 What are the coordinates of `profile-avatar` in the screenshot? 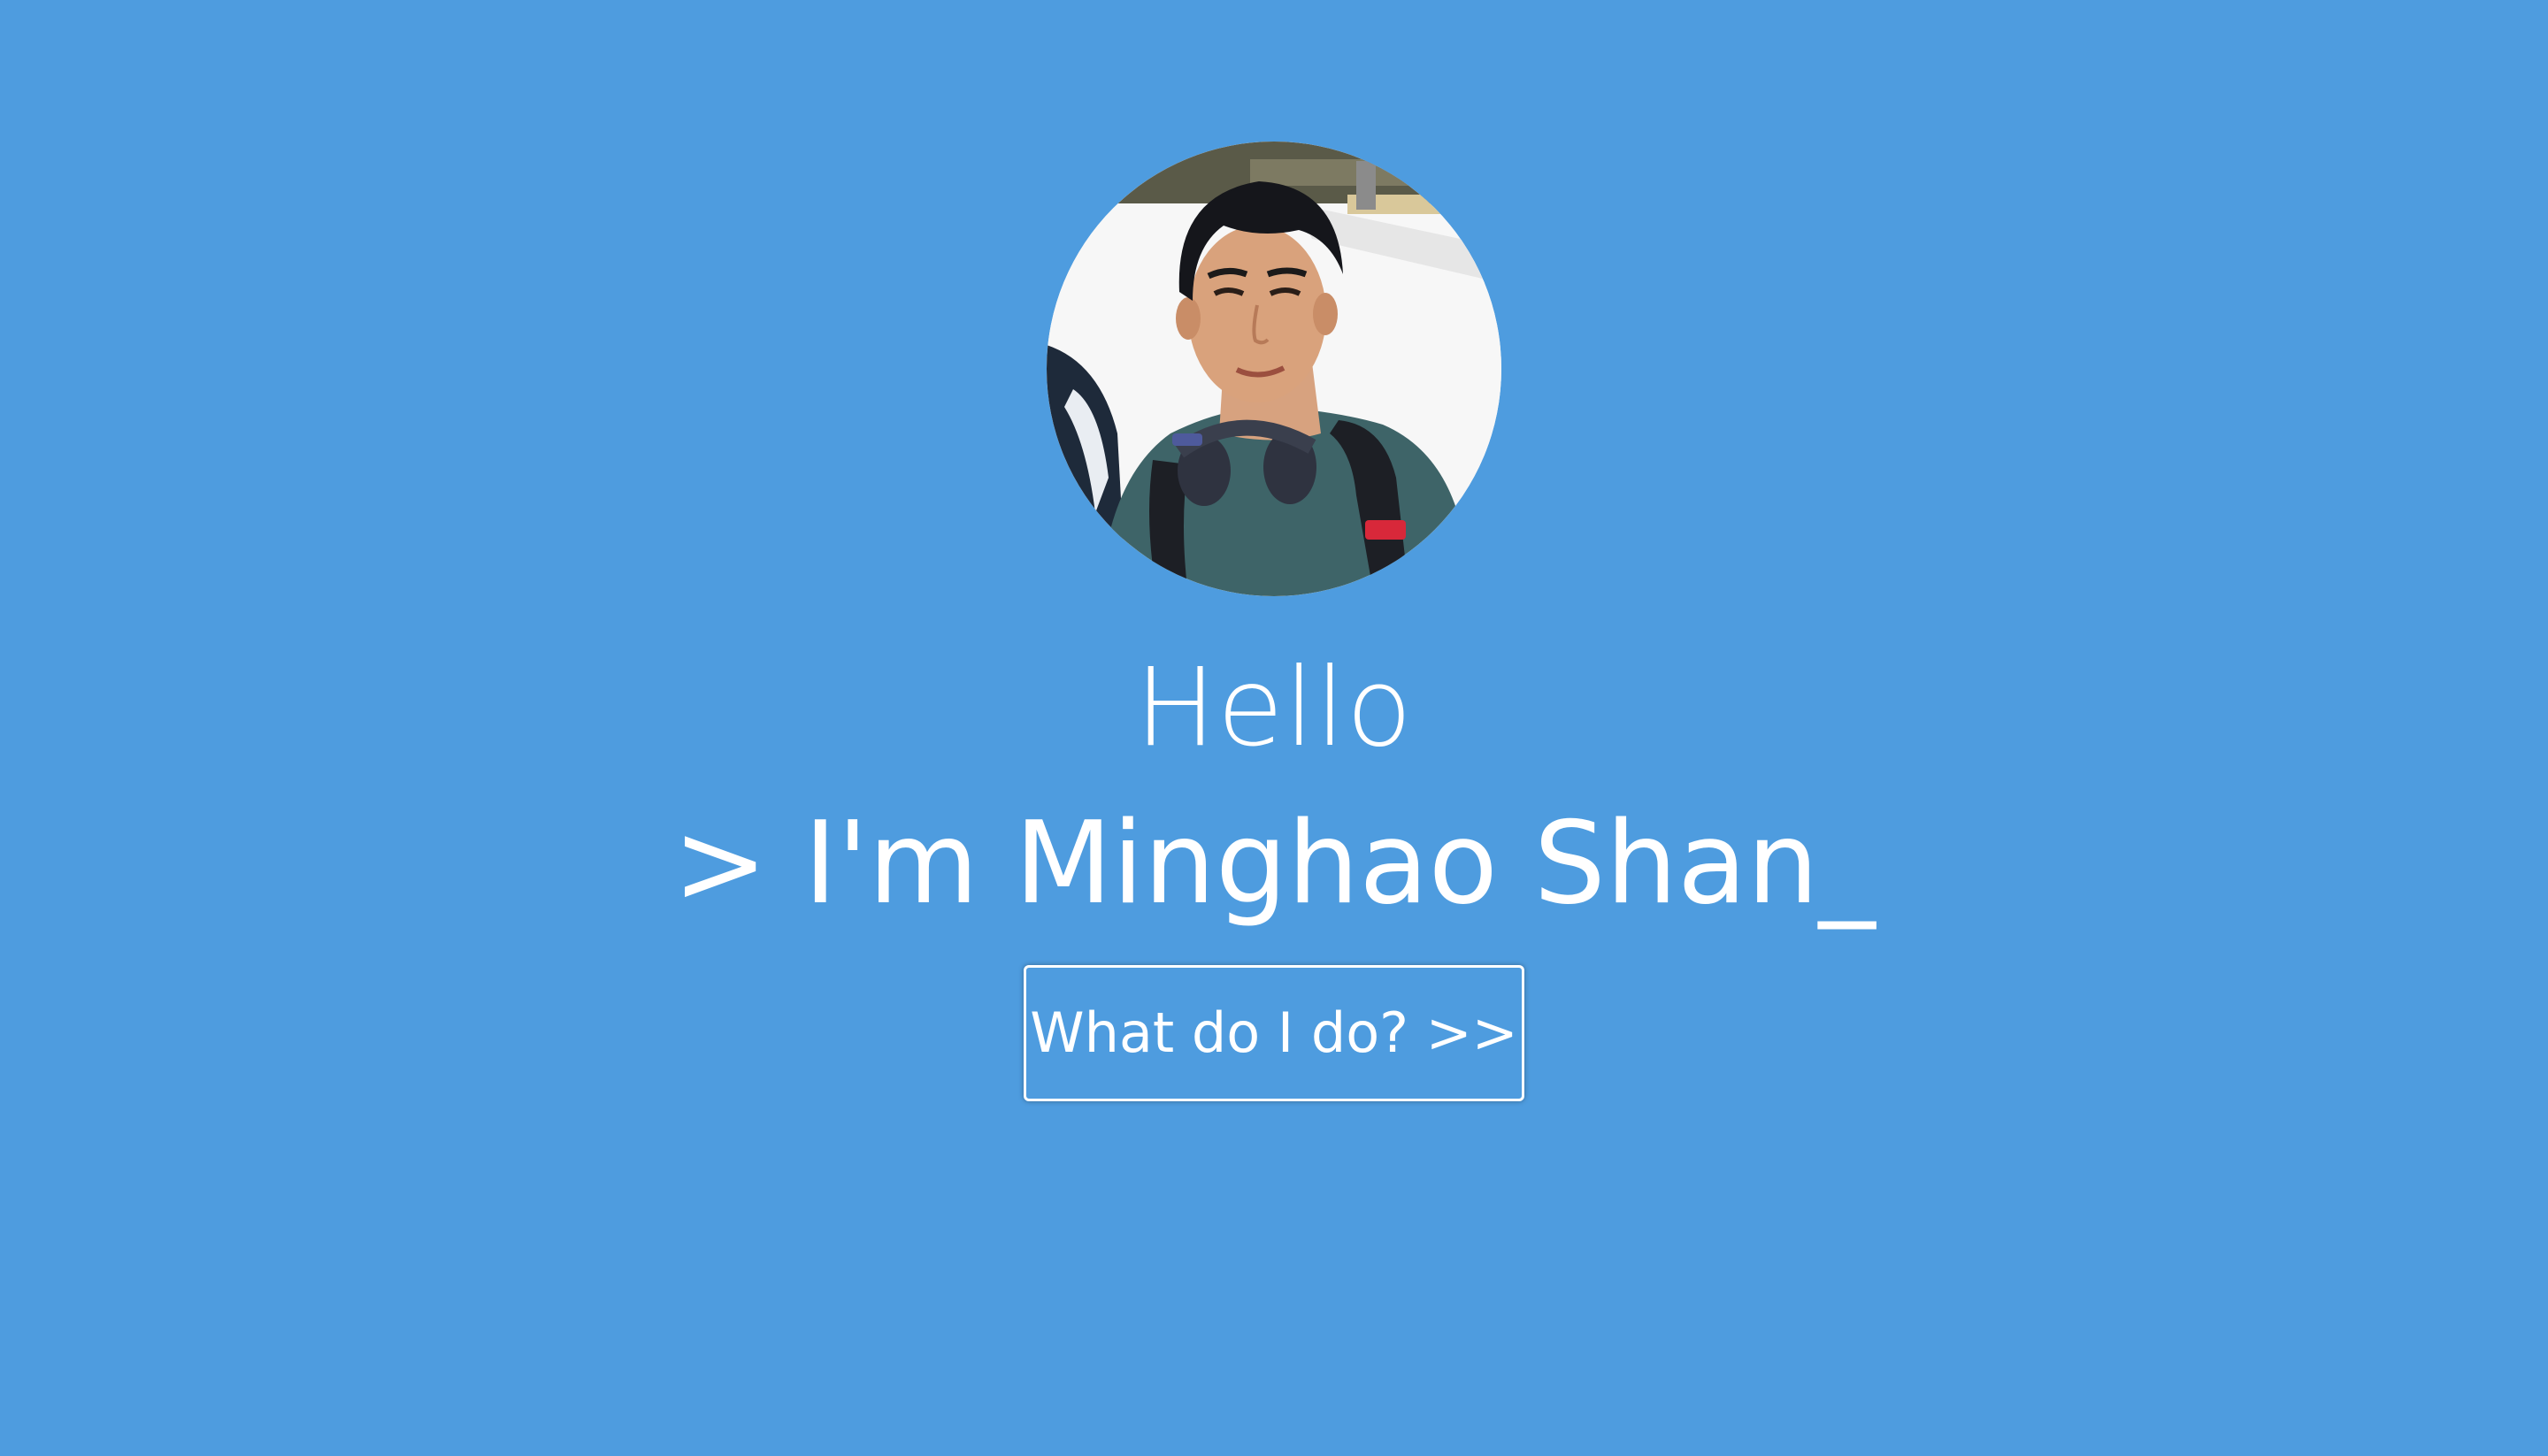 It's located at (1274, 369).